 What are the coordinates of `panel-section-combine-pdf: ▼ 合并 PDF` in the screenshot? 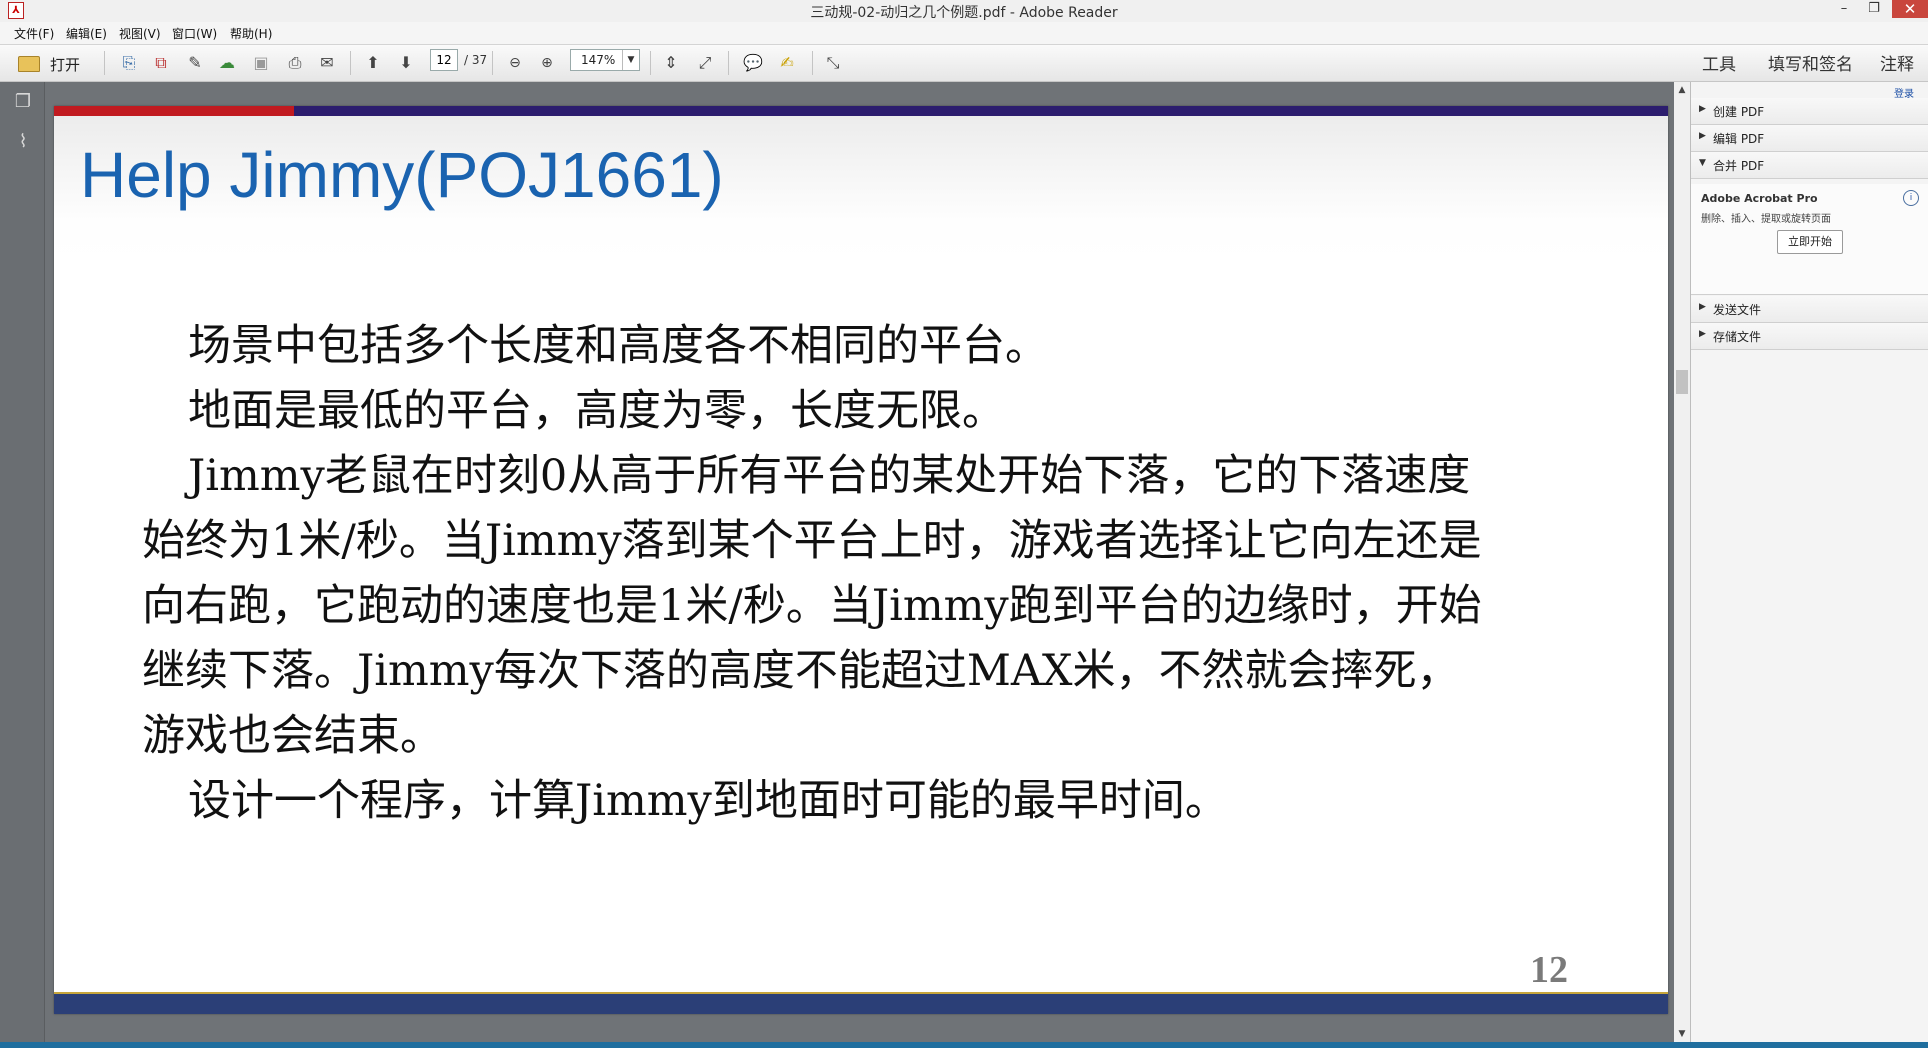 It's located at (1809, 165).